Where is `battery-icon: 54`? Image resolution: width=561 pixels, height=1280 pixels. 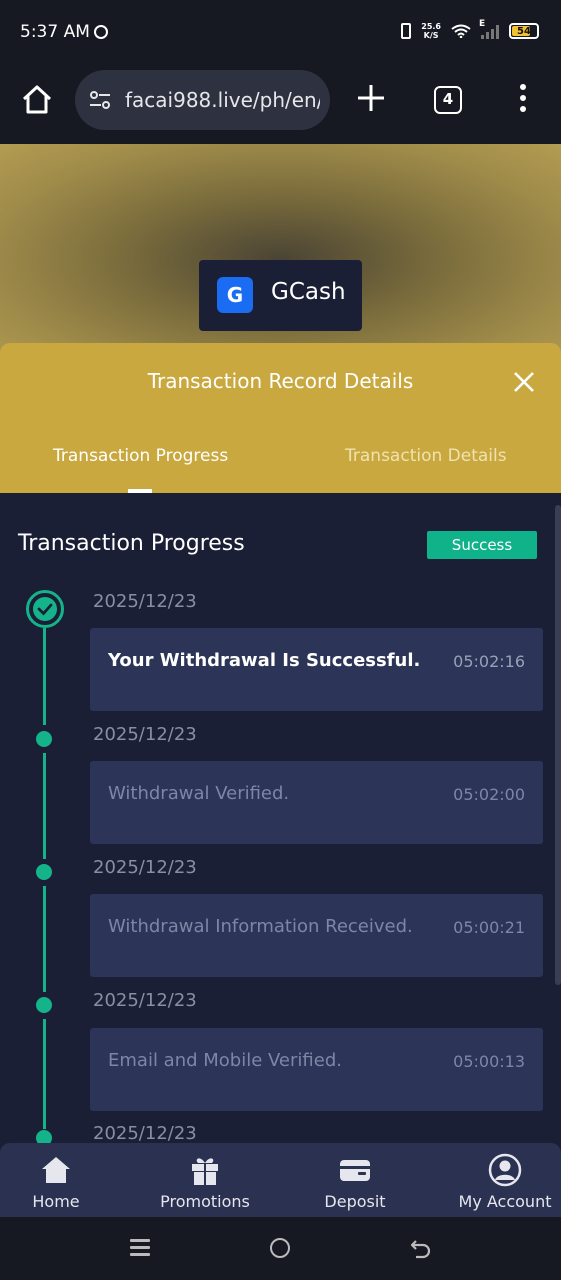 battery-icon: 54 is located at coordinates (524, 31).